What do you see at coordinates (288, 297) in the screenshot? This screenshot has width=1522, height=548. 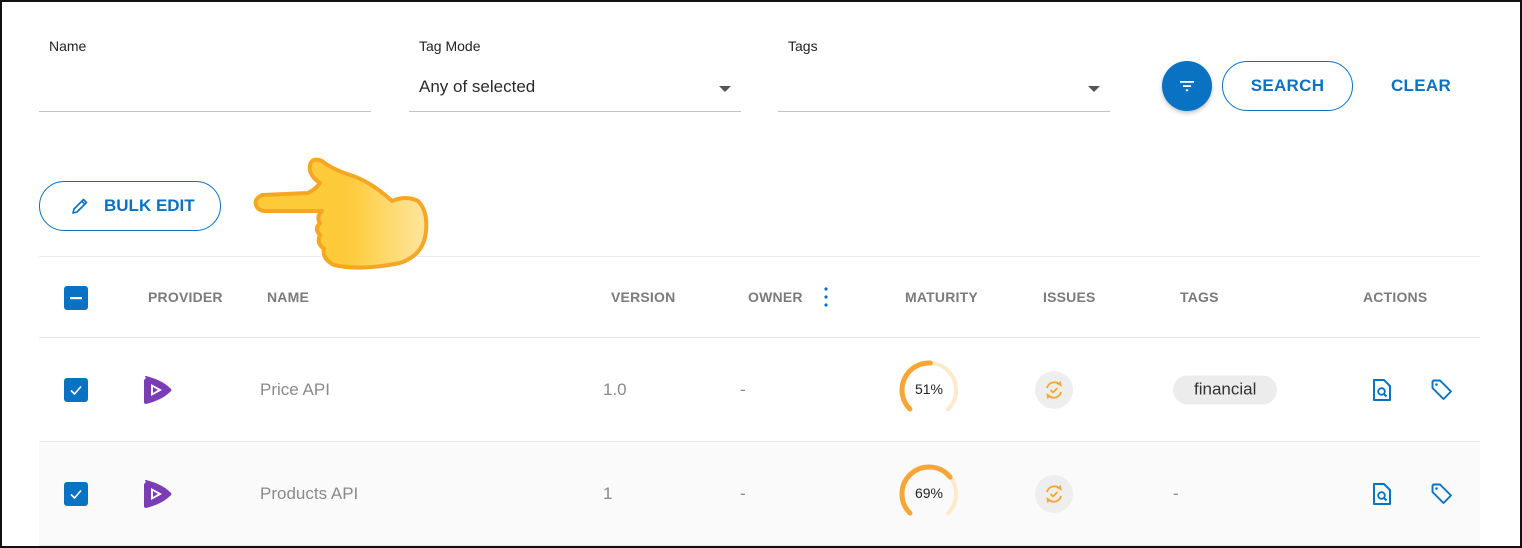 I see `column-header-name: NAME` at bounding box center [288, 297].